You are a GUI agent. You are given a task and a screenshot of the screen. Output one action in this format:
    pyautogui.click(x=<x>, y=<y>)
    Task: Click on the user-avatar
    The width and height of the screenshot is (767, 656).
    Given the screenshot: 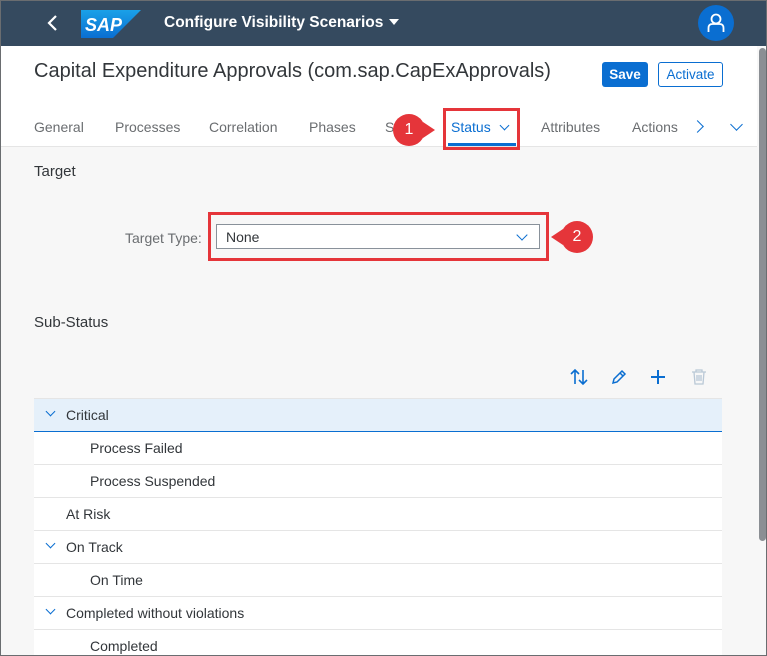 What is the action you would take?
    pyautogui.click(x=716, y=23)
    